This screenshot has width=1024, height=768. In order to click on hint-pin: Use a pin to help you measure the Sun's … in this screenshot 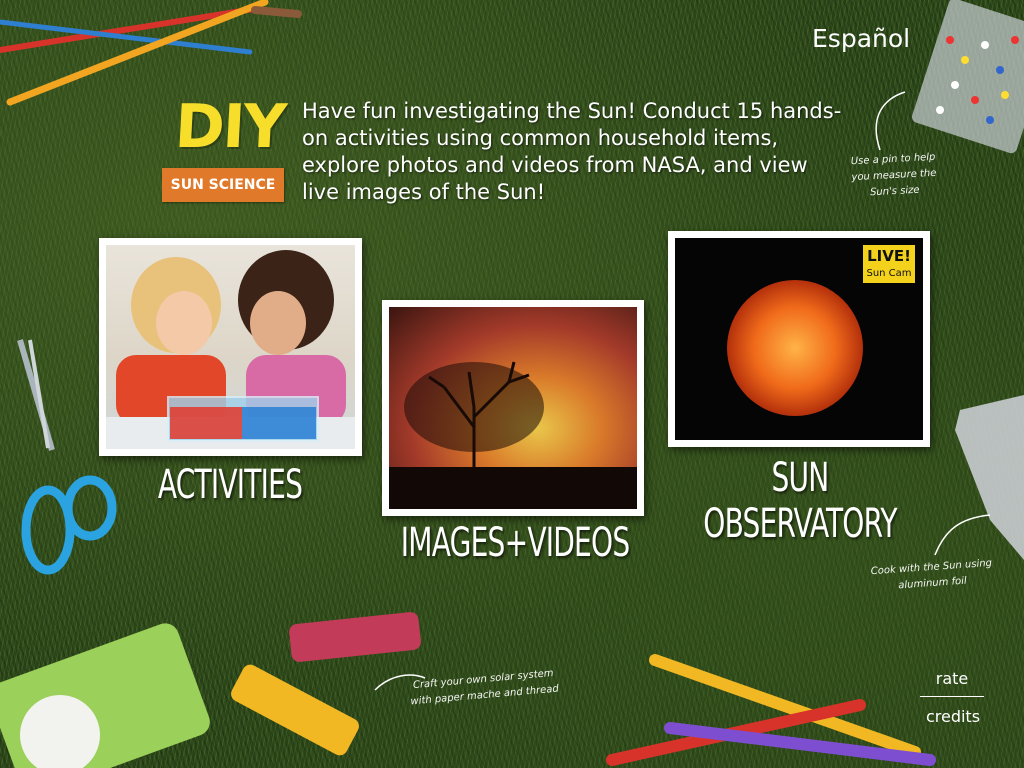, I will do `click(893, 175)`.